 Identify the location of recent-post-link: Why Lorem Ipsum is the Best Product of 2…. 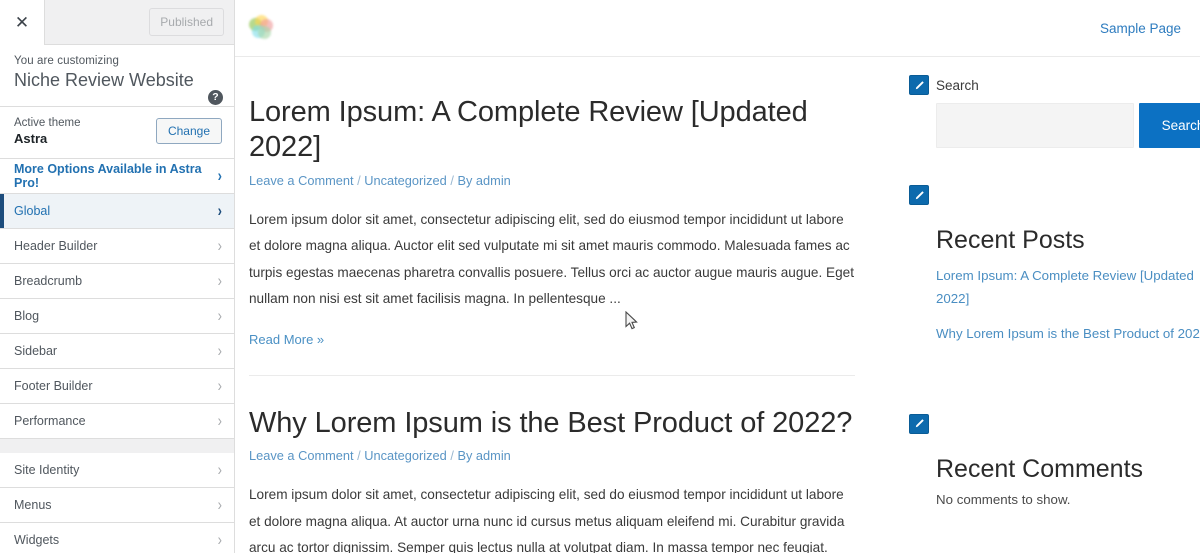
(1068, 333).